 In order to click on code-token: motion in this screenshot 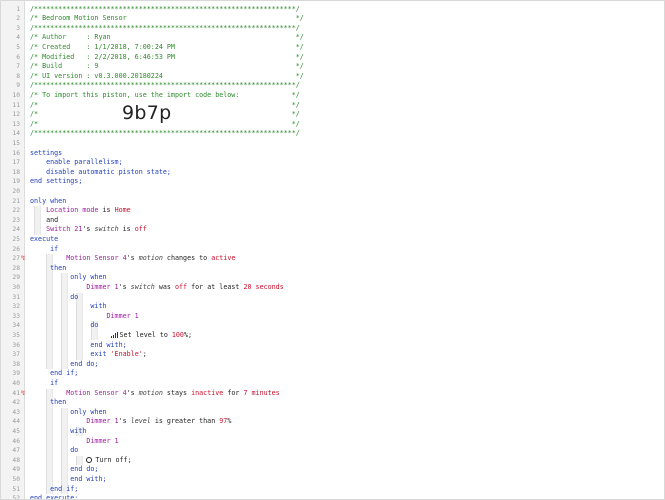, I will do `click(150, 258)`.